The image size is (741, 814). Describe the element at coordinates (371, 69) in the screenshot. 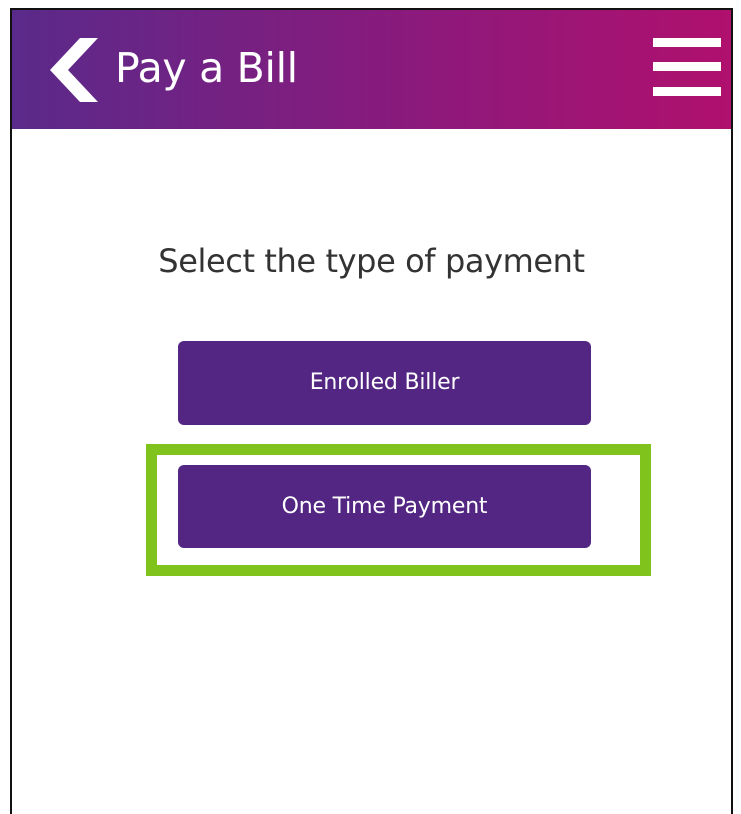

I see `app-header: Pay a Bill` at that location.